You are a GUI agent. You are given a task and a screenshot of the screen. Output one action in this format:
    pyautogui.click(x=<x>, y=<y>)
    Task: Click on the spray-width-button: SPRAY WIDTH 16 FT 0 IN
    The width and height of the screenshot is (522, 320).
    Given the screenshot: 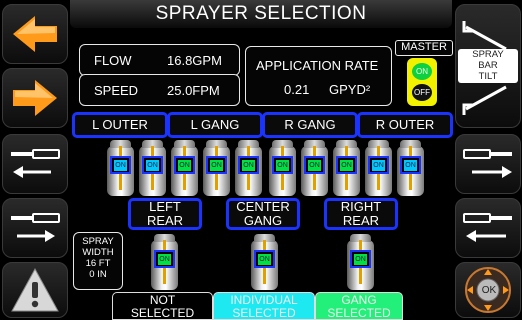 What is the action you would take?
    pyautogui.click(x=98, y=261)
    